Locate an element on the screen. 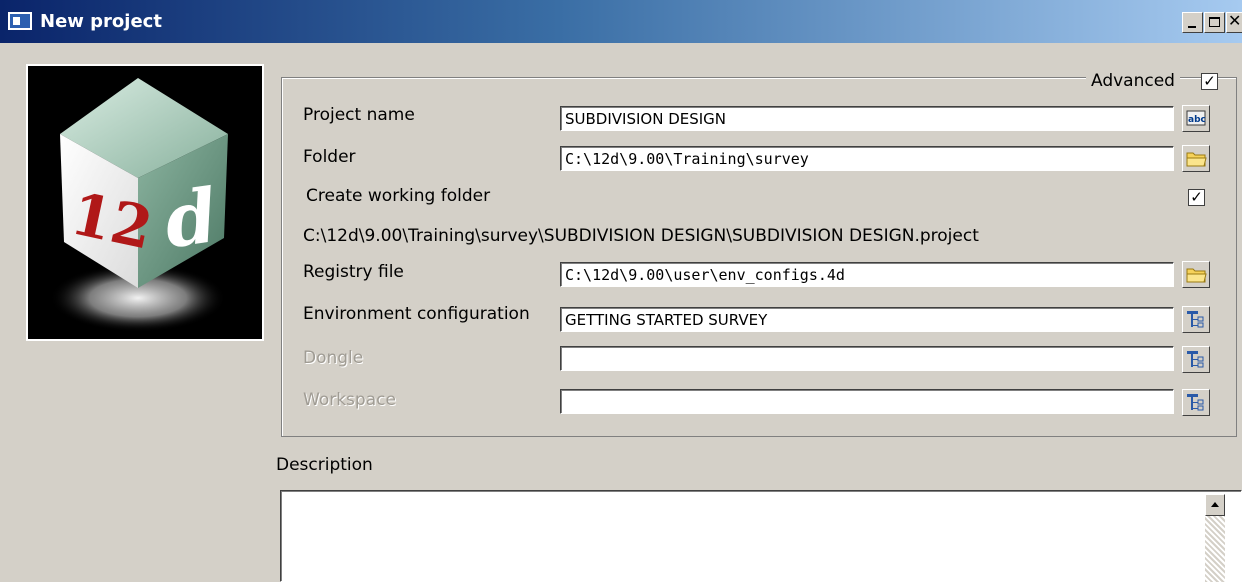 This screenshot has height=582, width=1242. environment-configuration-label: Environment configuration is located at coordinates (416, 314).